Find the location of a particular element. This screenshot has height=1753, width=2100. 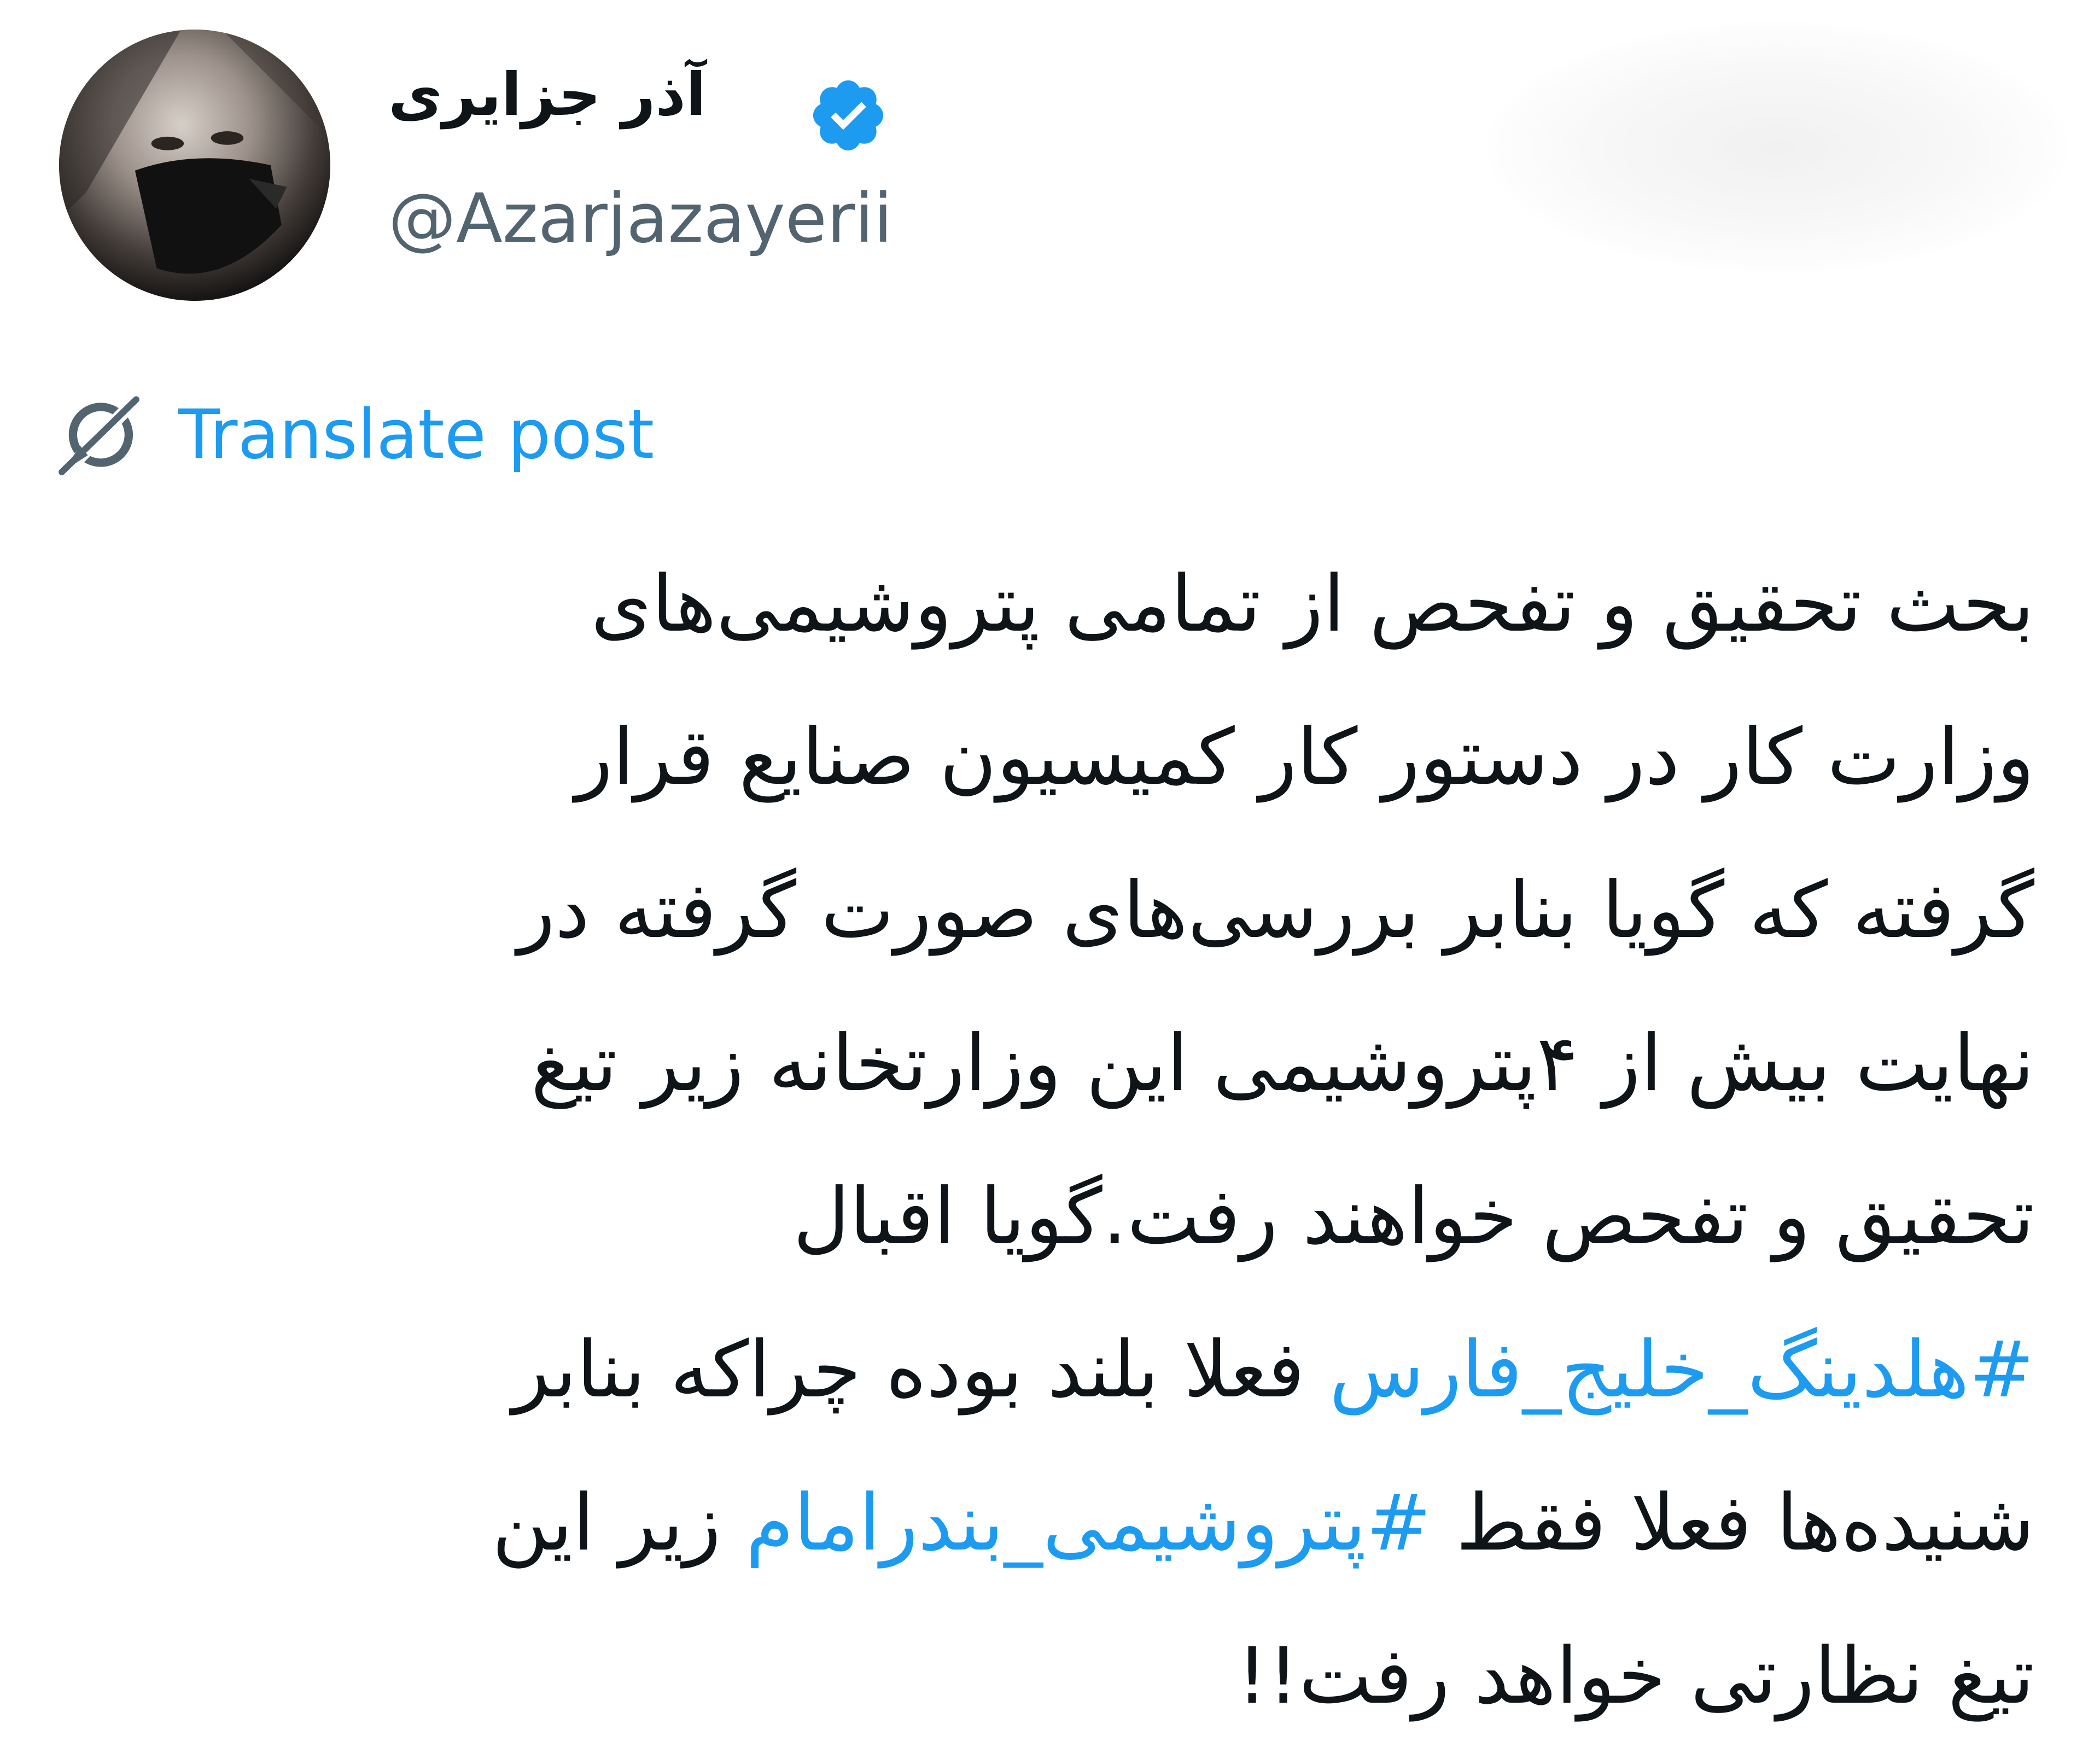

avatar-photo is located at coordinates (194, 166).